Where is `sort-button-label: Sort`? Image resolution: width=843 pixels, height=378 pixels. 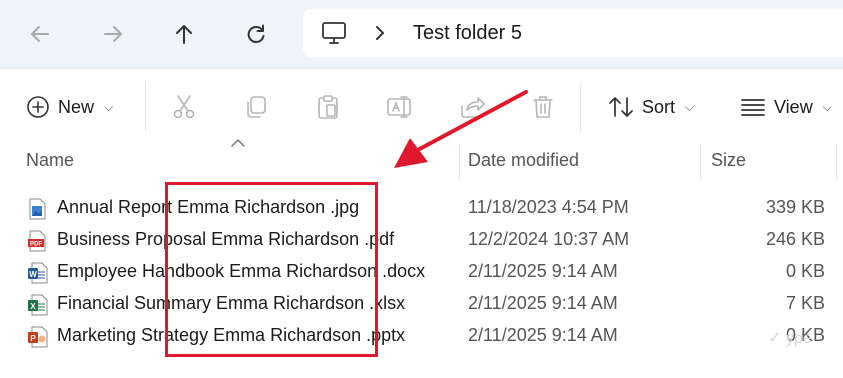
sort-button-label: Sort is located at coordinates (659, 106).